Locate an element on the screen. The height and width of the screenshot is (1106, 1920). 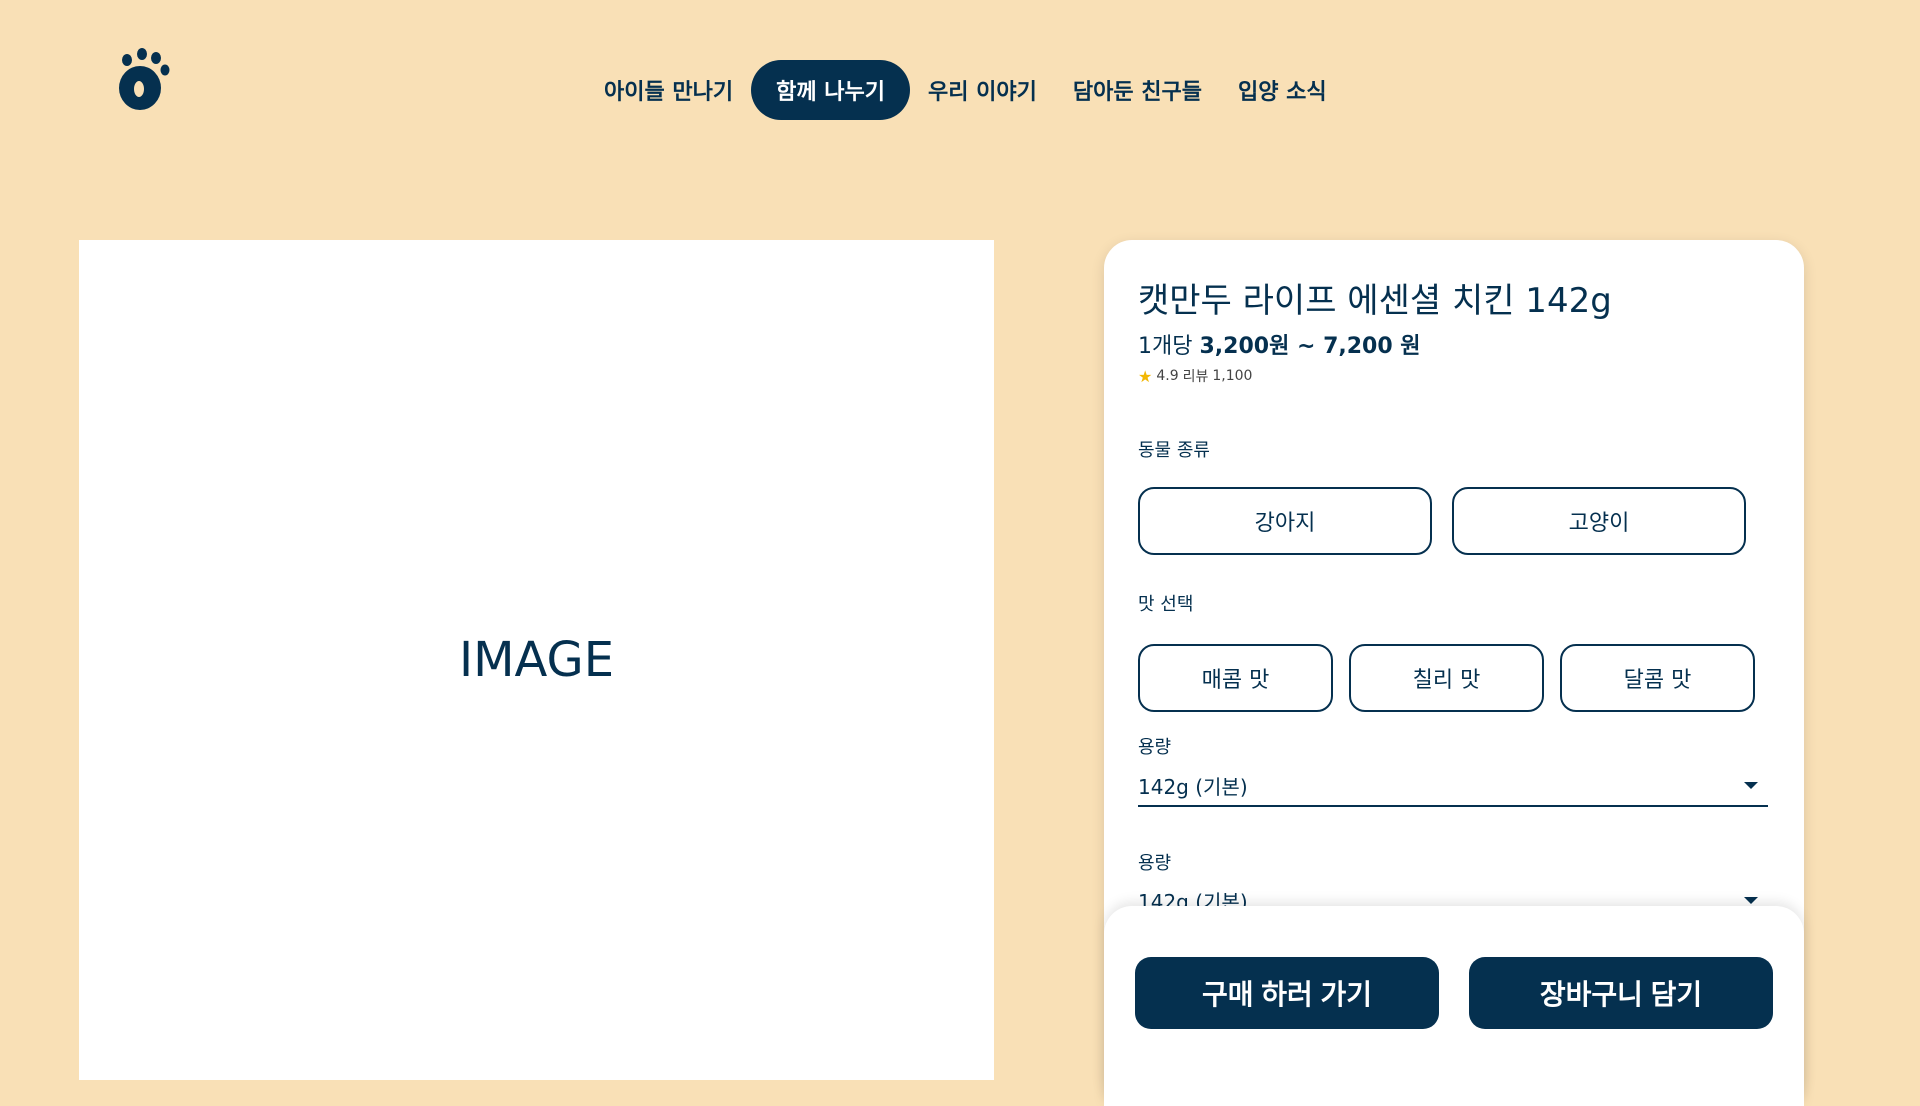
size-label-2: 용량 is located at coordinates (1155, 863).